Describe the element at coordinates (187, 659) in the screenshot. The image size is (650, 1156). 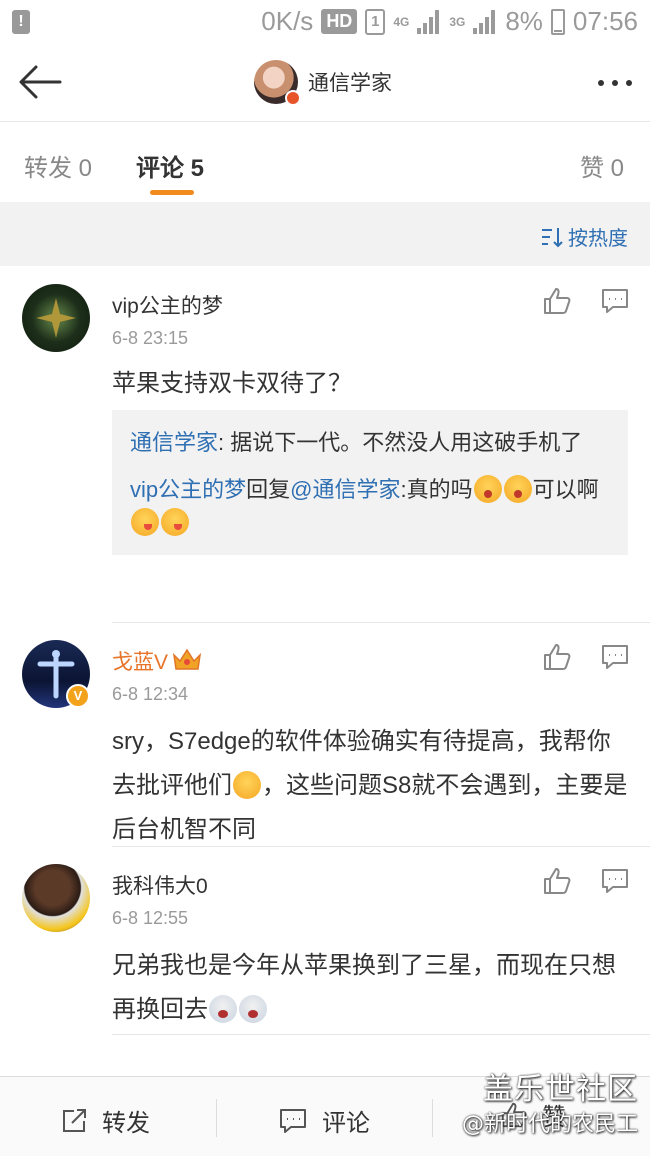
I see `crown-badge-icon` at that location.